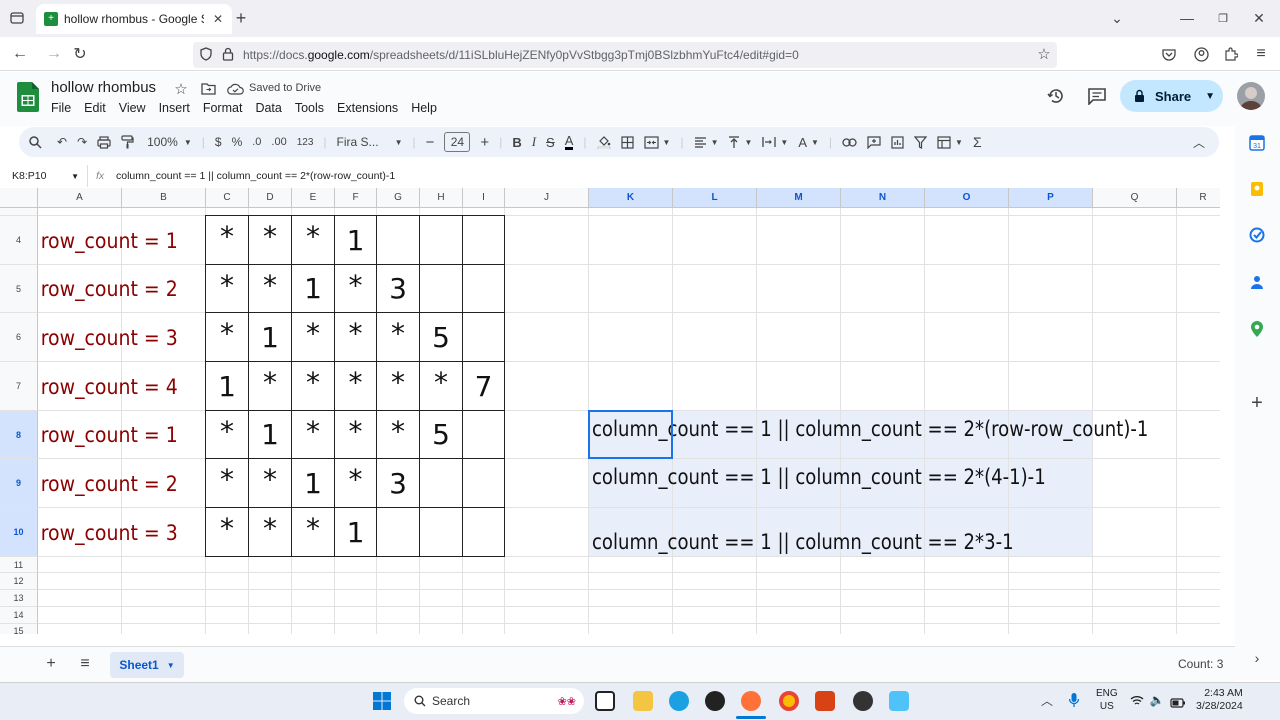  Describe the element at coordinates (80, 198) in the screenshot. I see `column-header-a: A` at that location.